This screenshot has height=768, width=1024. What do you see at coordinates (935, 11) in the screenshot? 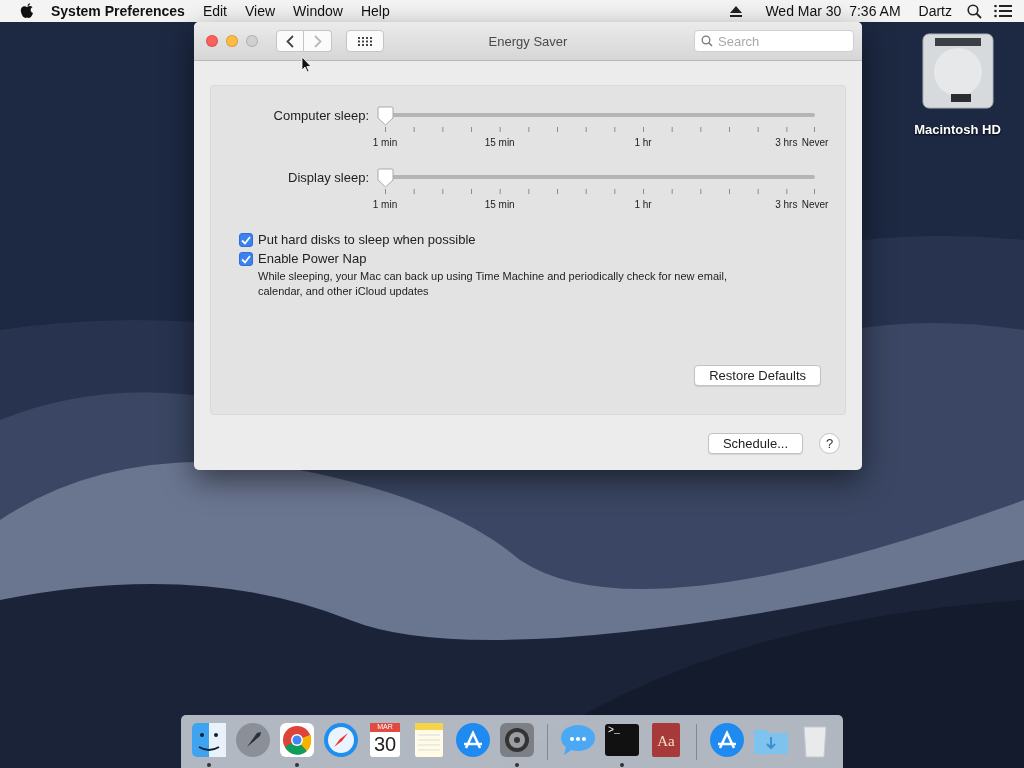
I see `user-name: Dartz` at bounding box center [935, 11].